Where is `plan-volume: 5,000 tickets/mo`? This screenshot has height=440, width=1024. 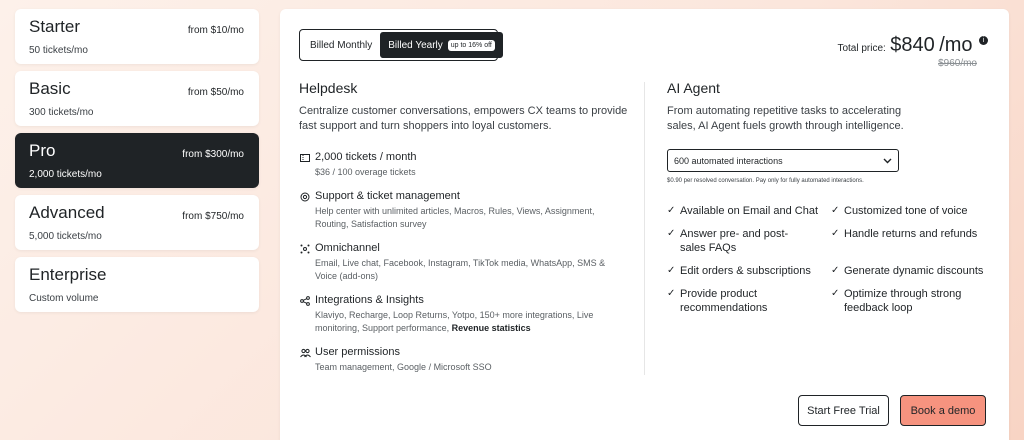
plan-volume: 5,000 tickets/mo is located at coordinates (65, 236).